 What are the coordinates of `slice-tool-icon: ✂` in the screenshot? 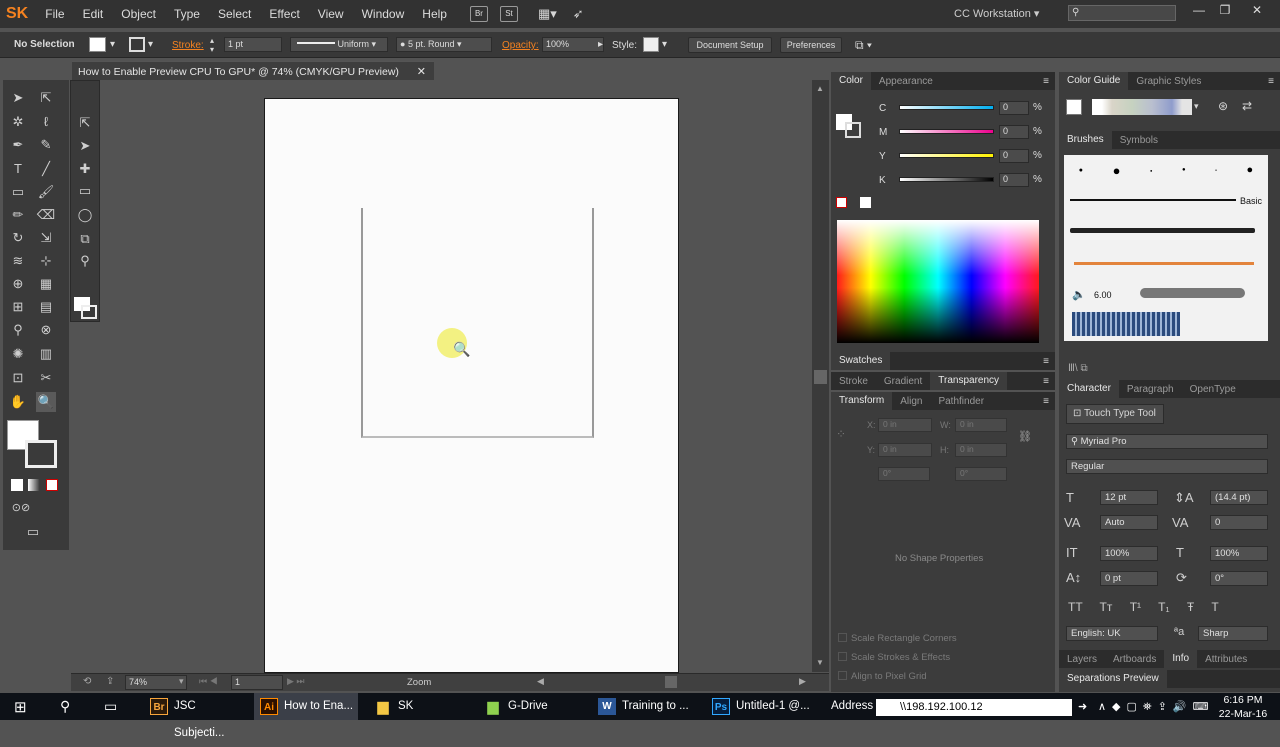 It's located at (46, 378).